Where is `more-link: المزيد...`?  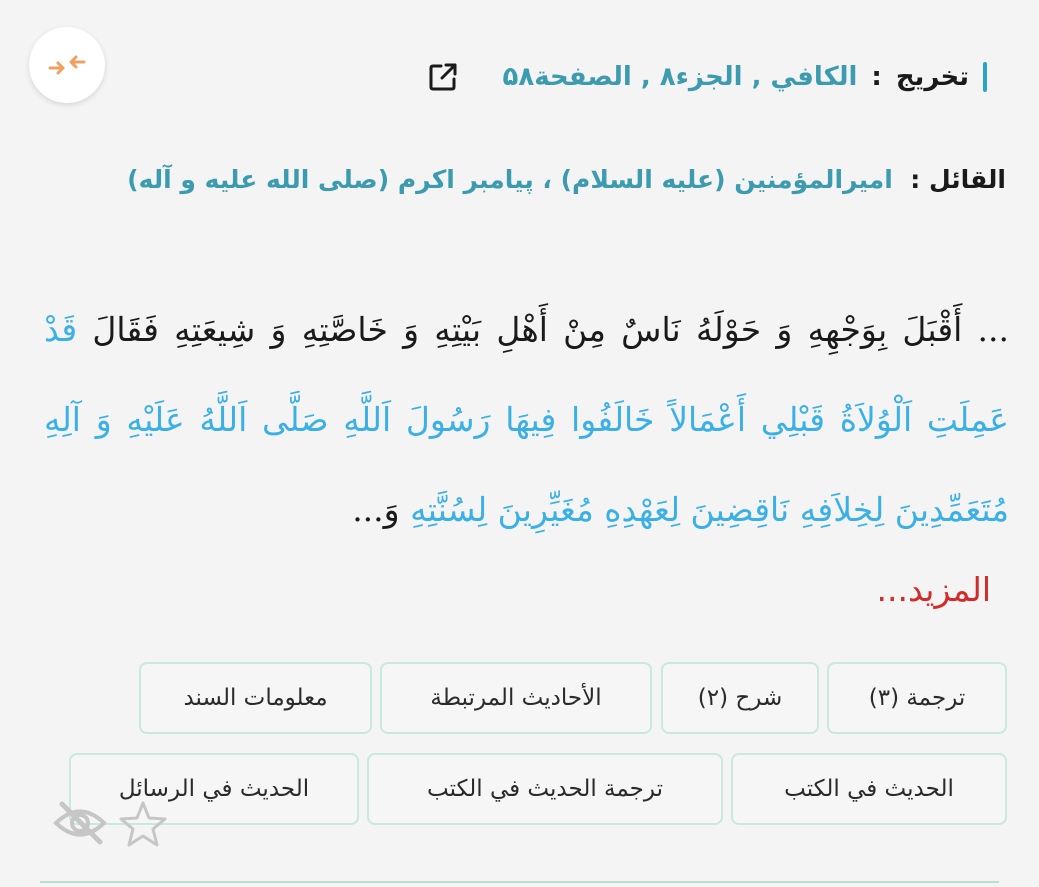
more-link: المزيد... is located at coordinates (934, 589).